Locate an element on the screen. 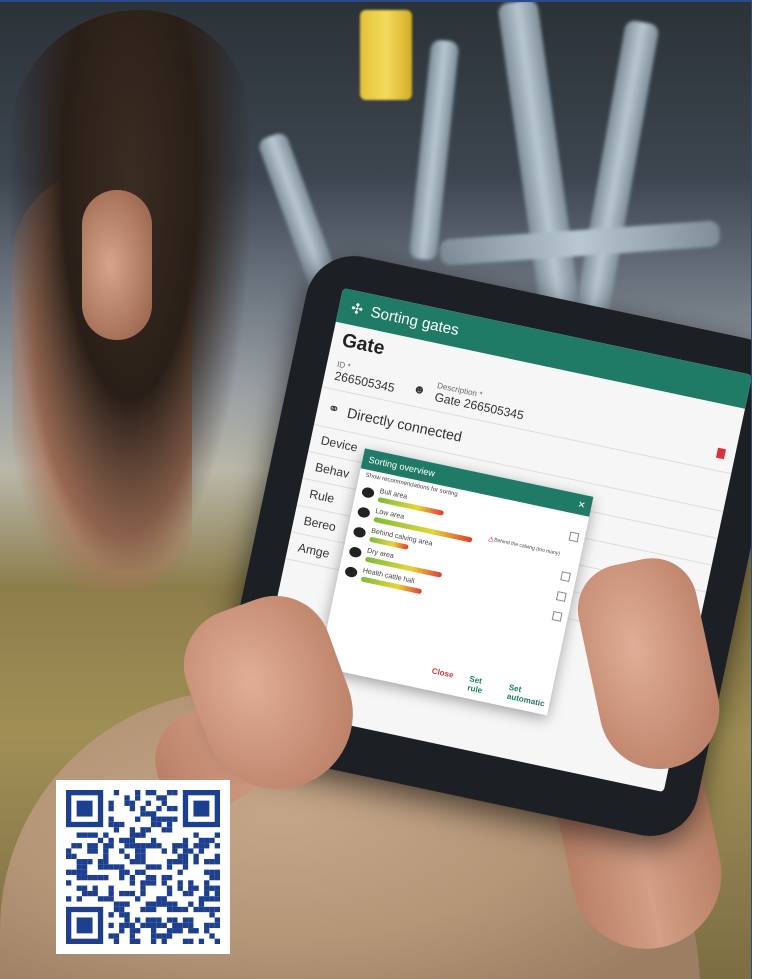 The width and height of the screenshot is (760, 979). qr-code-panel is located at coordinates (143, 867).